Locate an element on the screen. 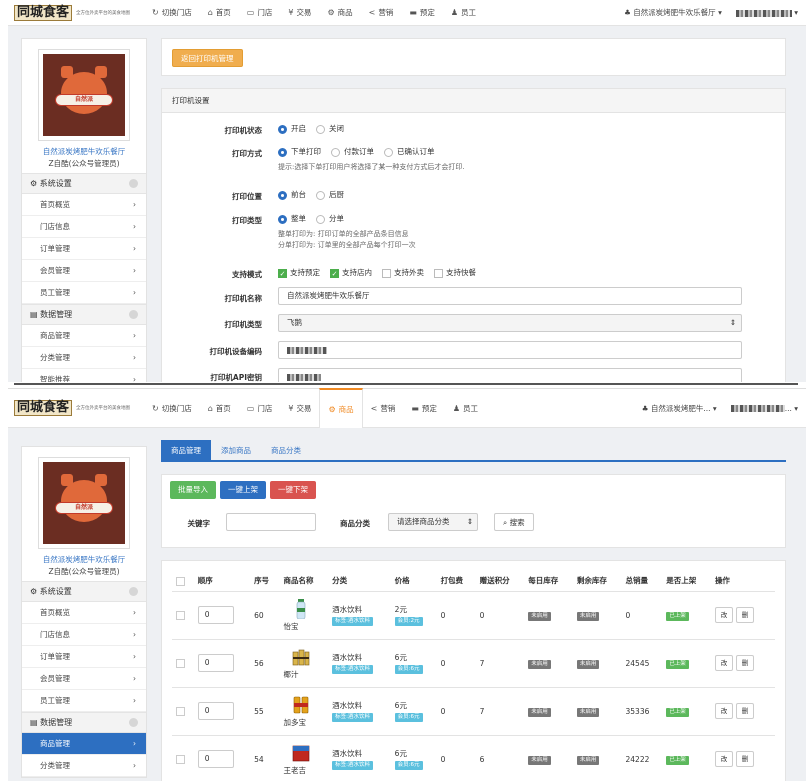 This screenshot has width=812, height=781. method-paid-radio: 付款订单 is located at coordinates (352, 151).